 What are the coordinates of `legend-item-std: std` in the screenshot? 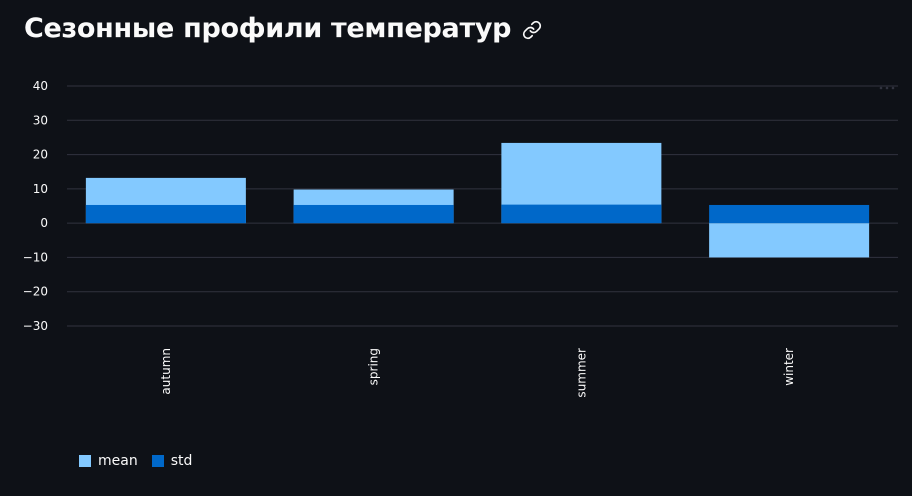 It's located at (172, 461).